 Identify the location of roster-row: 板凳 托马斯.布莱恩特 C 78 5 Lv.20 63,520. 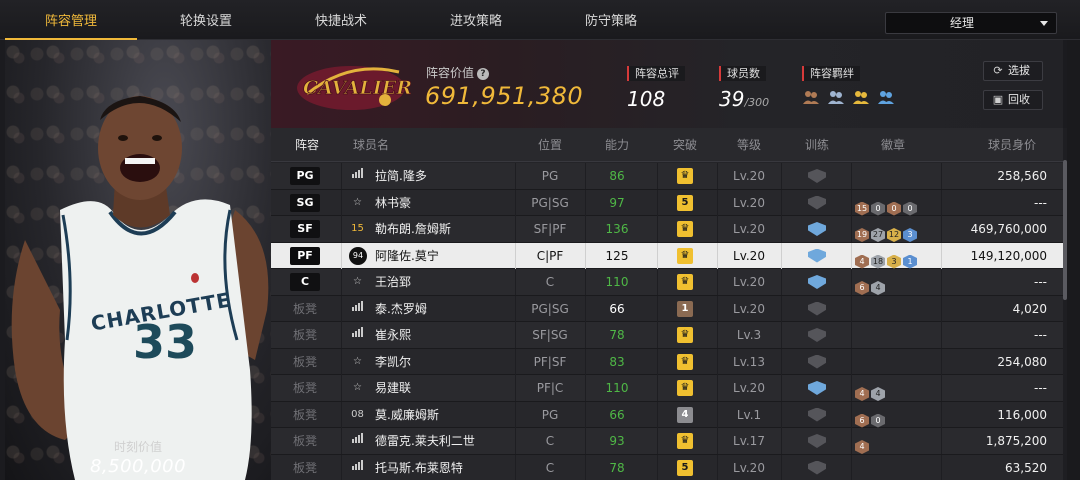
(667, 467).